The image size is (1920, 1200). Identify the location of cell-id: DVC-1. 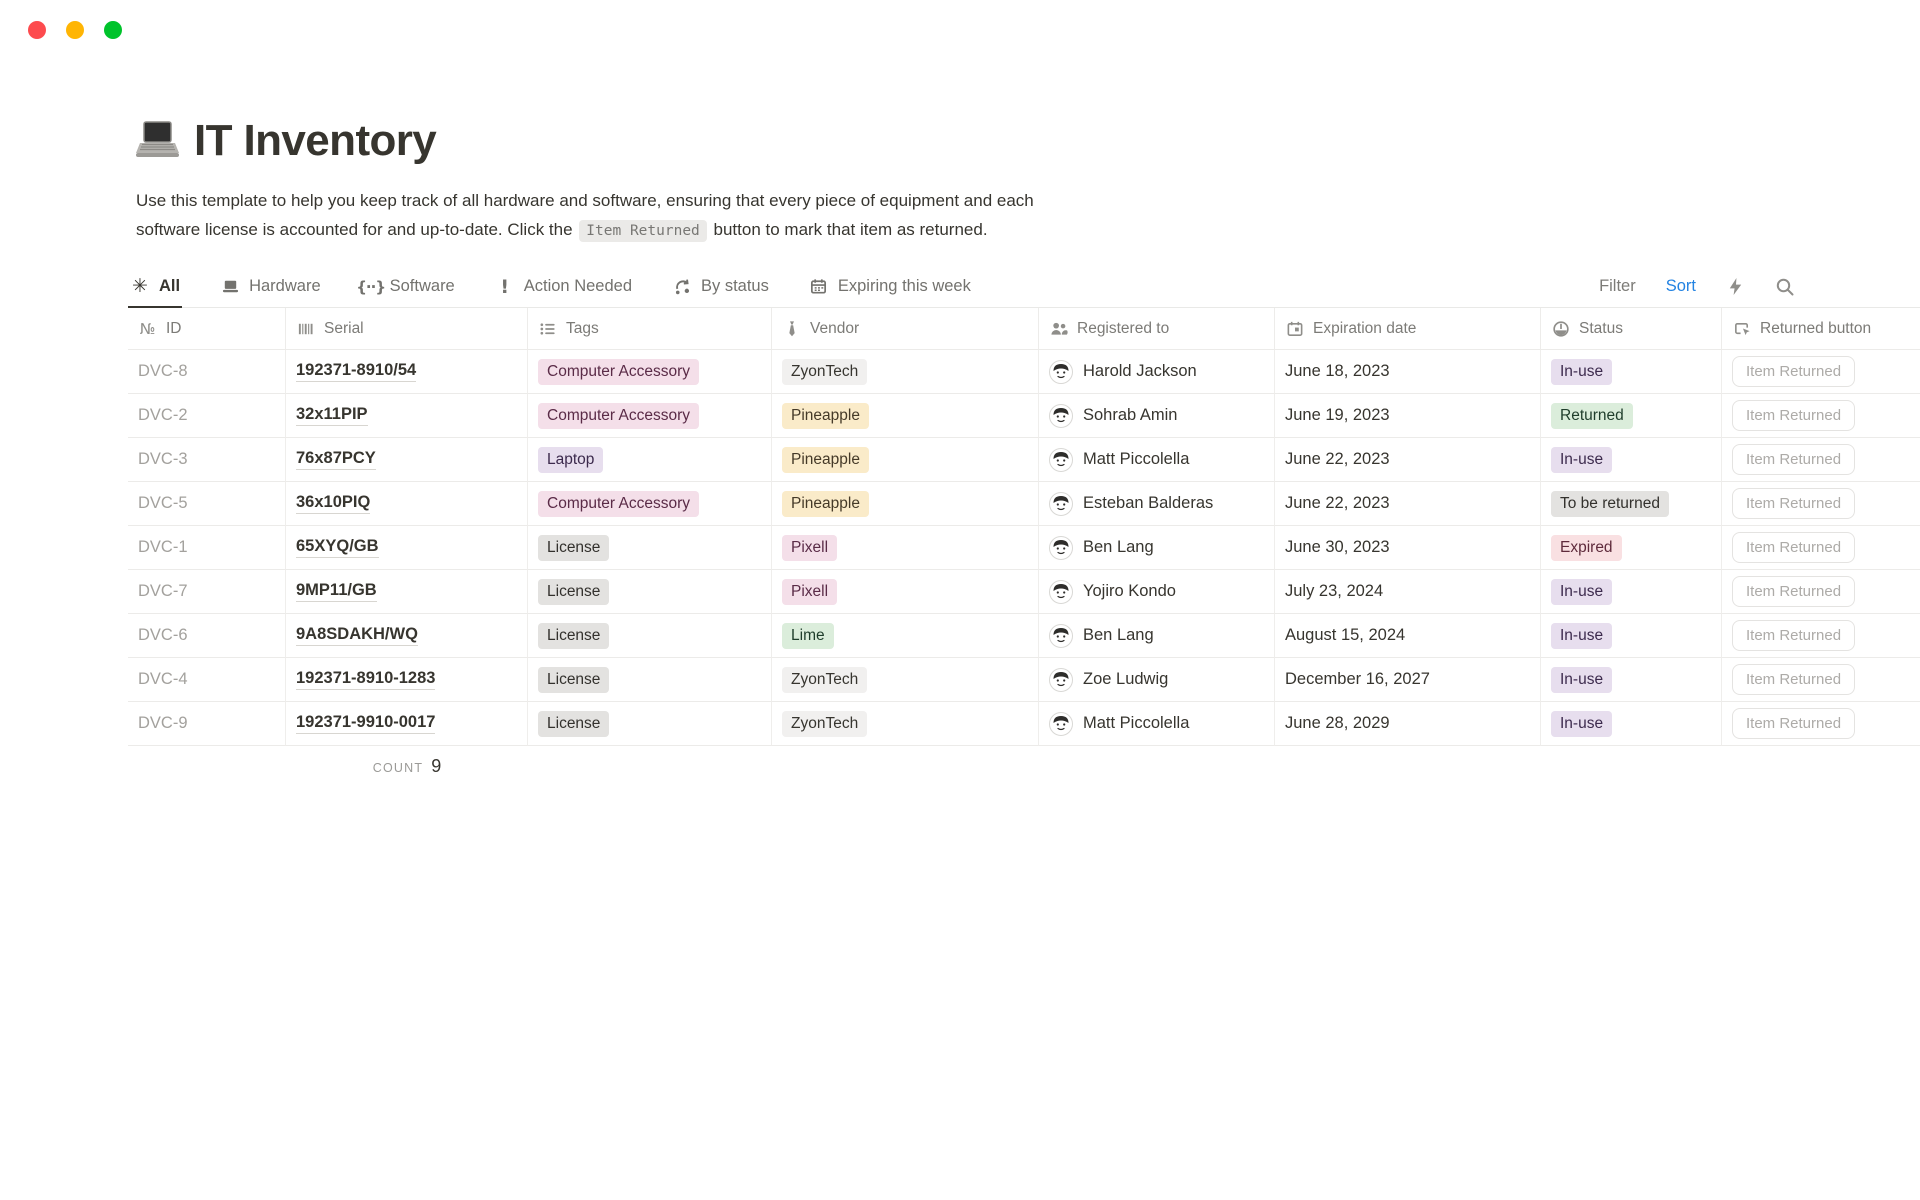
(207, 548).